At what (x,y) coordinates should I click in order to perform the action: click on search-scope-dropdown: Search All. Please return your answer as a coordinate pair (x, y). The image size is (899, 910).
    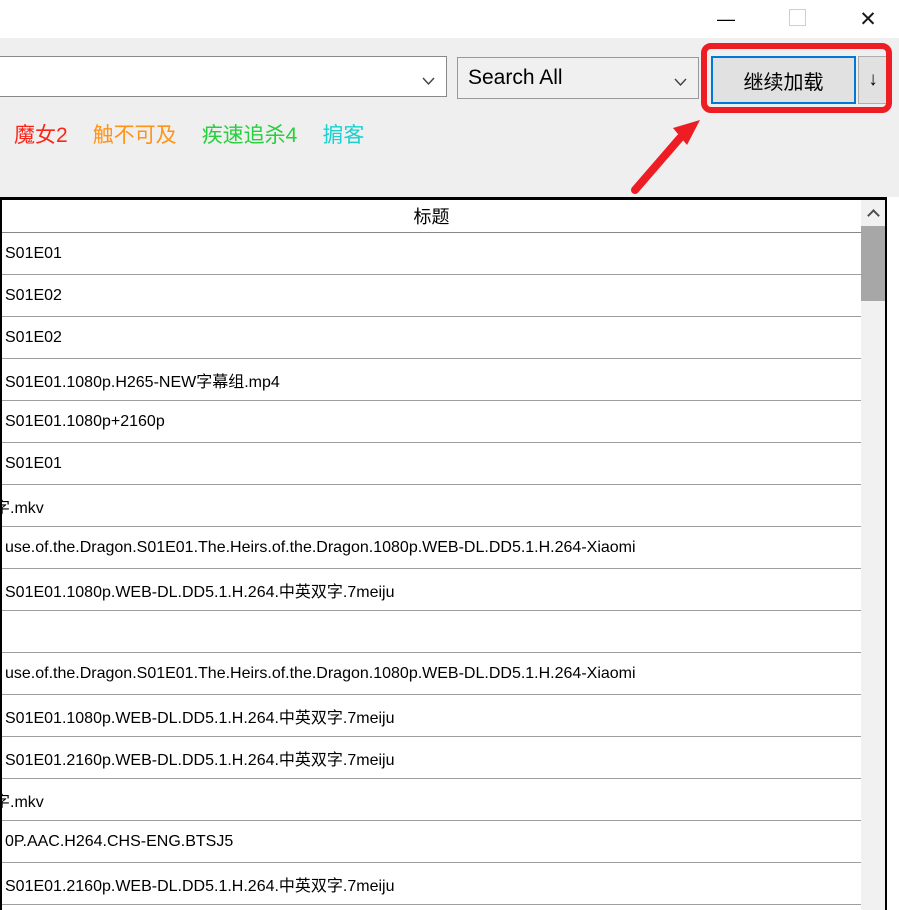
    Looking at the image, I should click on (578, 78).